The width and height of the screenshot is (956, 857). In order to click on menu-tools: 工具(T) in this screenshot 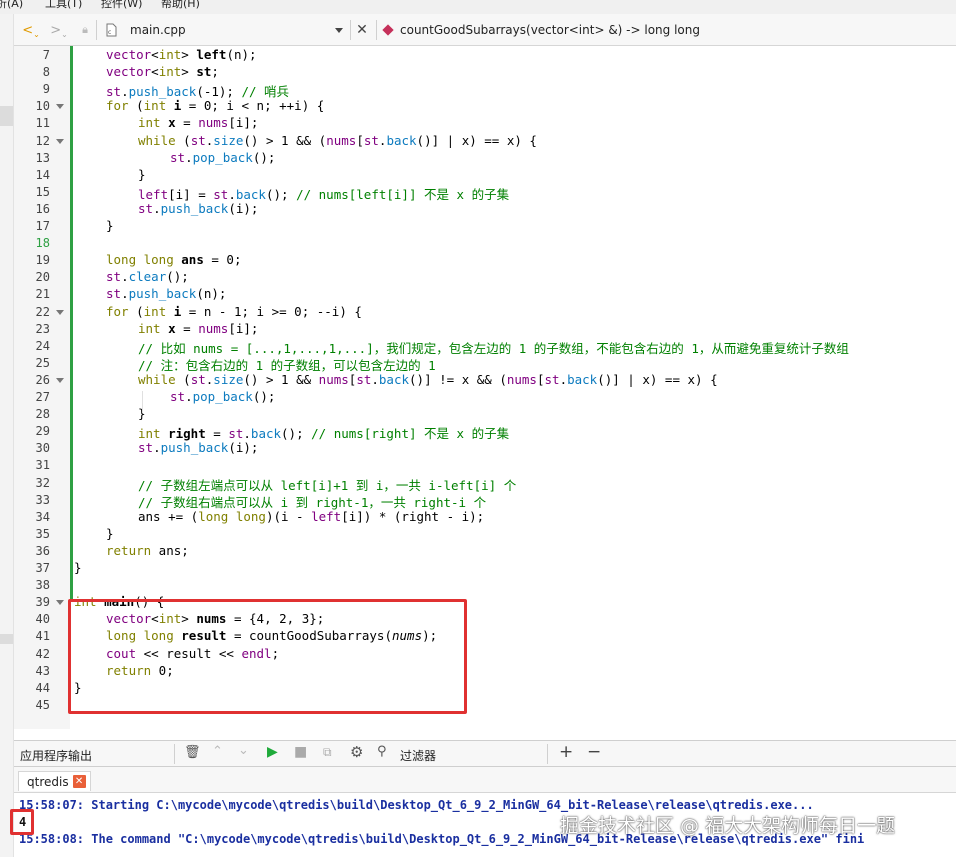, I will do `click(63, 4)`.